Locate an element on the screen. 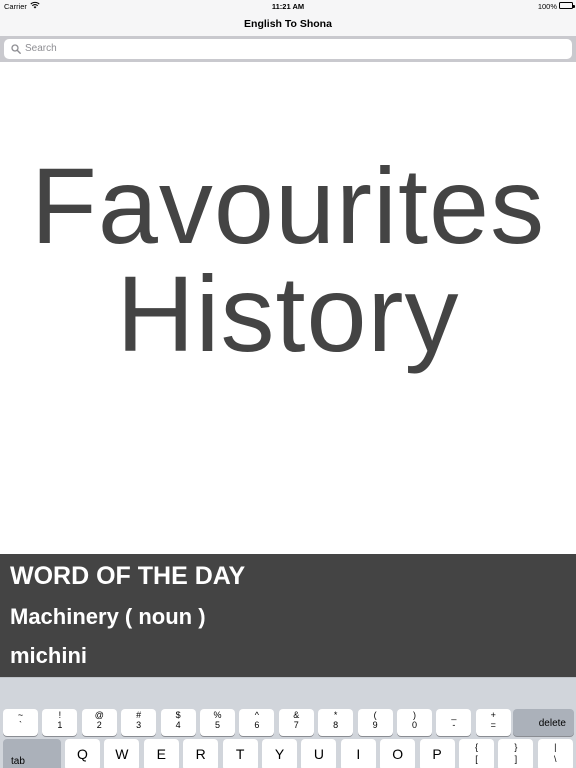 The height and width of the screenshot is (768, 576). key-symbol: 7 is located at coordinates (296, 725).